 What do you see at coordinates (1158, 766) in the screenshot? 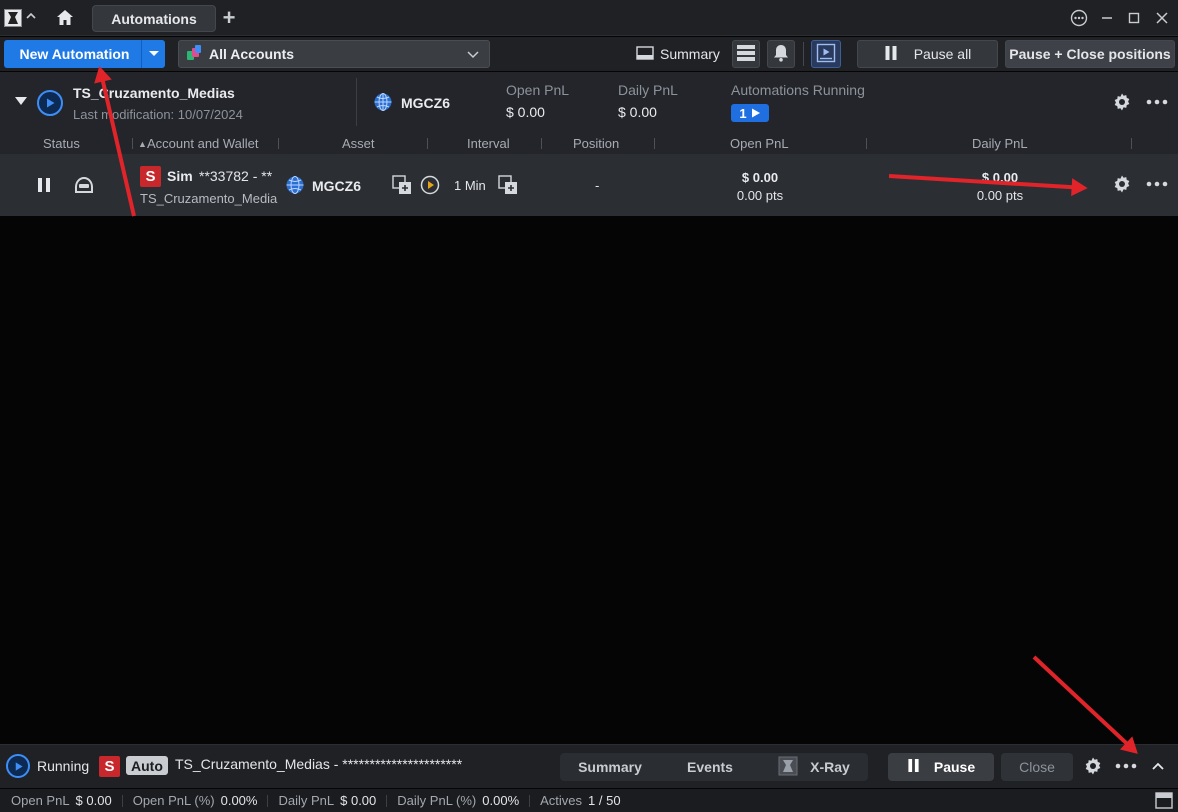
I see `expand-chevron-up-icon` at bounding box center [1158, 766].